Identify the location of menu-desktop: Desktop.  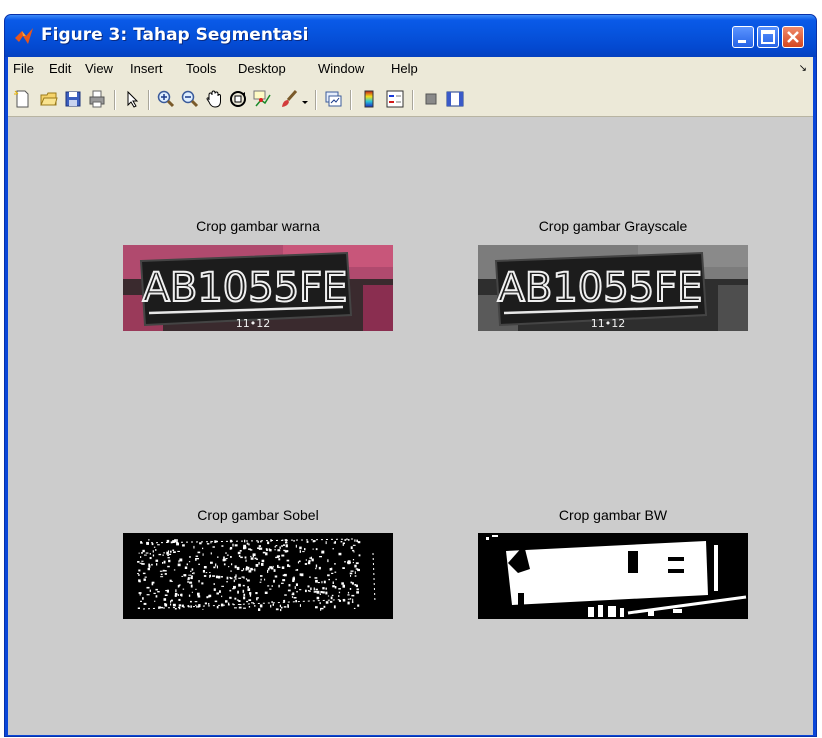
(262, 68).